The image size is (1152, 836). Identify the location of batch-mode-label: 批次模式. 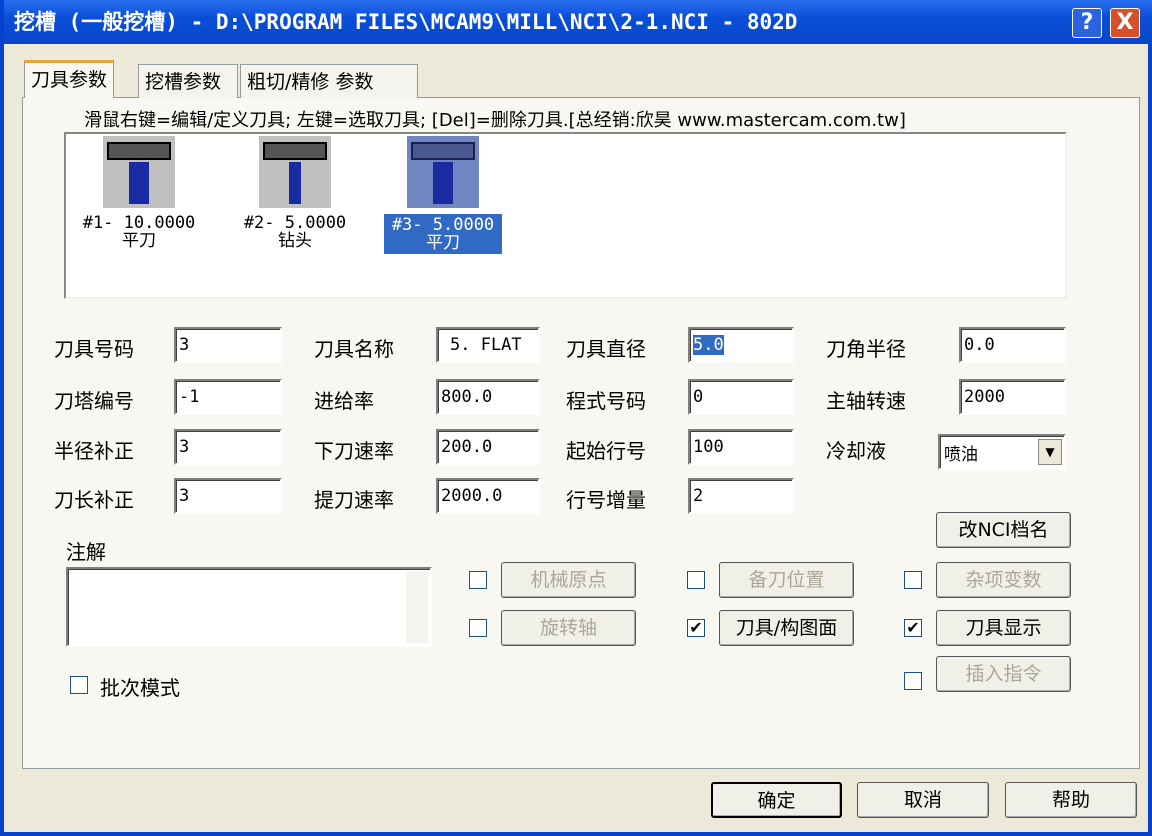
(140, 688).